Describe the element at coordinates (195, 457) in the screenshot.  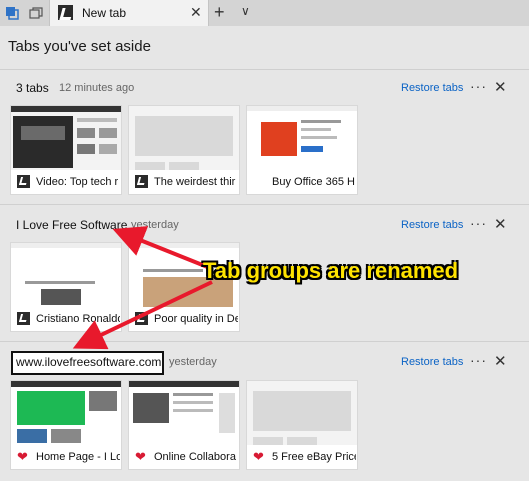
I see `tab-title: Online Collabora` at that location.